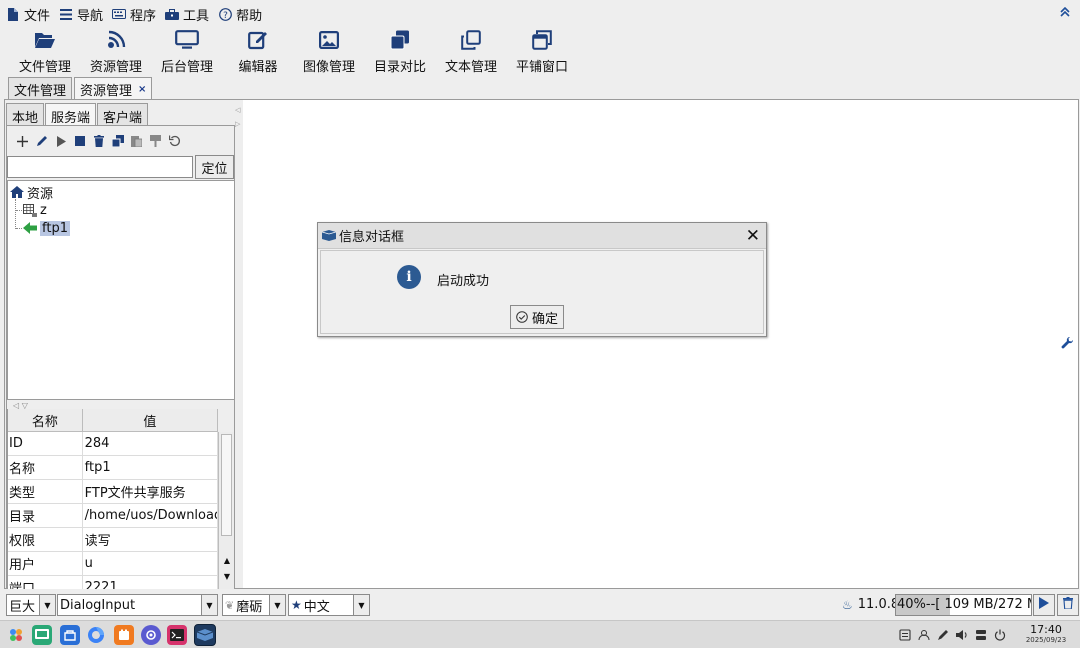 This screenshot has height=648, width=1080. Describe the element at coordinates (113, 516) in the screenshot. I see `table-row: 目录 /home/uos/Downloads` at that location.